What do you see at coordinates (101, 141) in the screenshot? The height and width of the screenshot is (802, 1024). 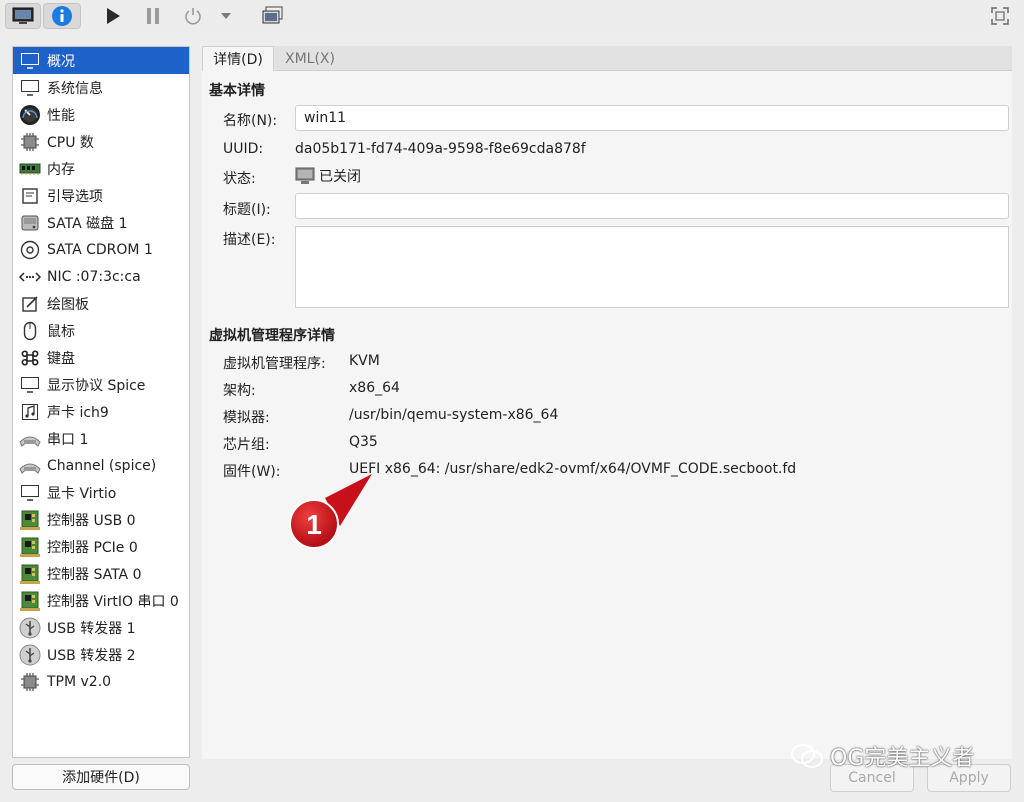 I see `sidebar-item: CPU 数` at bounding box center [101, 141].